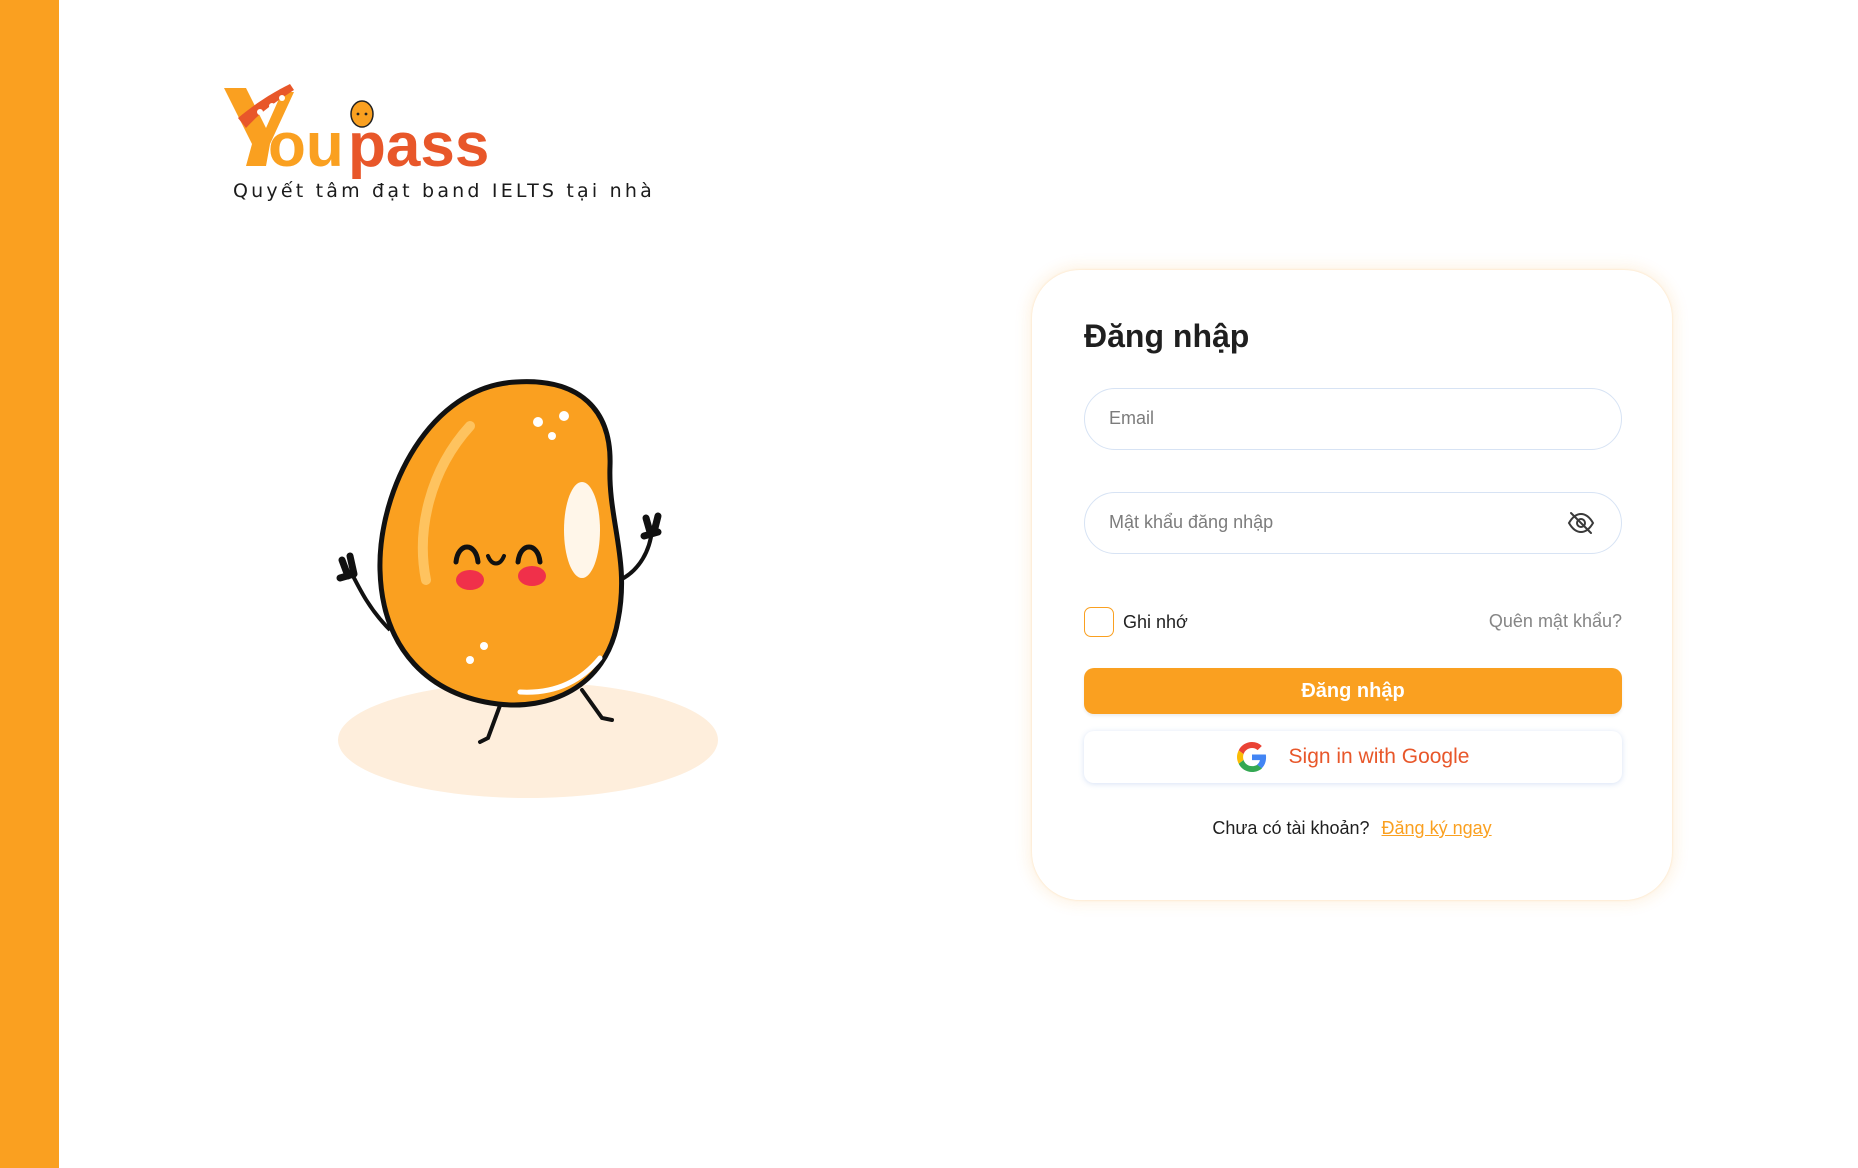 This screenshot has height=1168, width=1858. What do you see at coordinates (1437, 828) in the screenshot?
I see `signup-link: Đăng ký ngay` at bounding box center [1437, 828].